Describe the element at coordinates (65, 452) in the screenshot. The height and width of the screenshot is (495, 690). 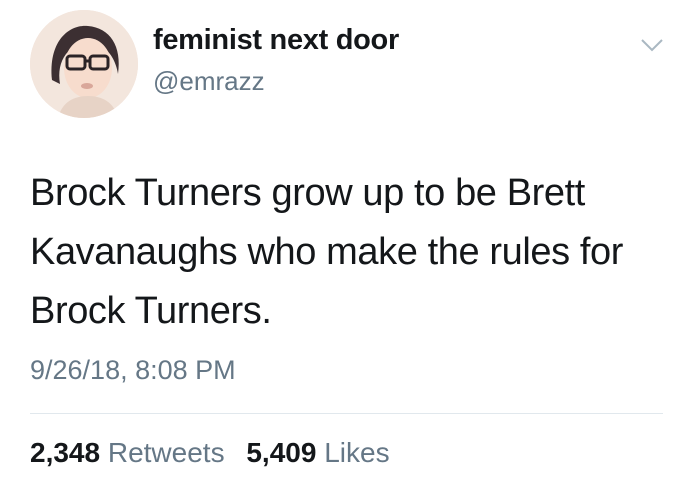
I see `retweets-count: 2,348` at that location.